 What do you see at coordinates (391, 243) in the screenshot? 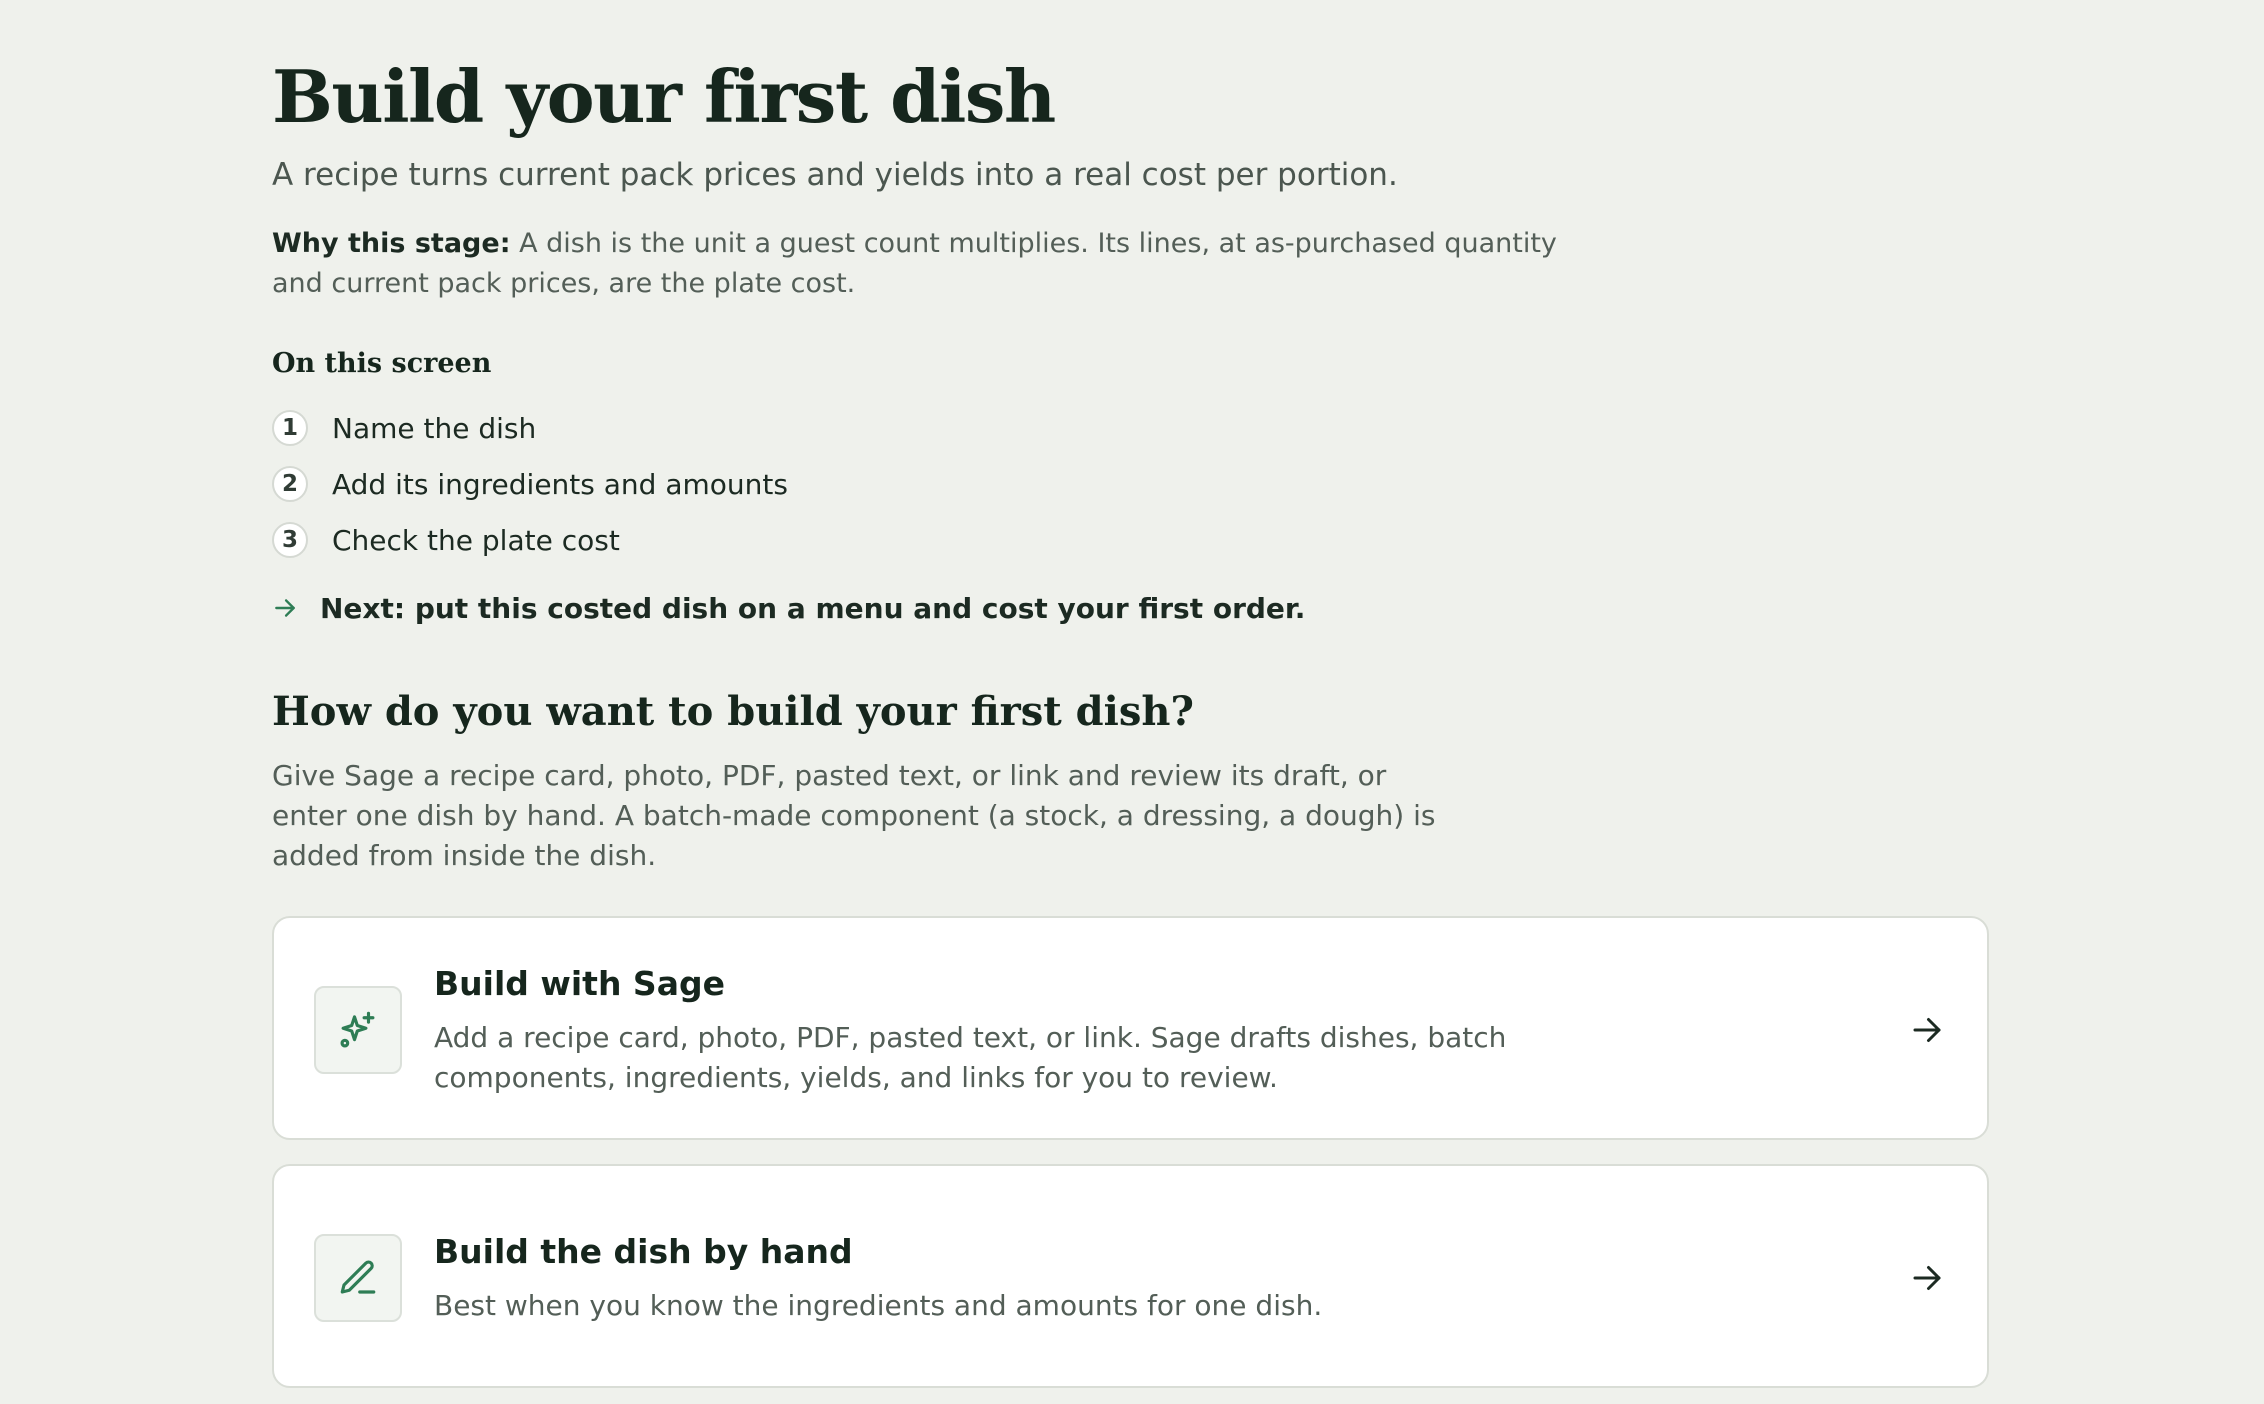
I see `why-this-stage-label: Why this stage:` at bounding box center [391, 243].